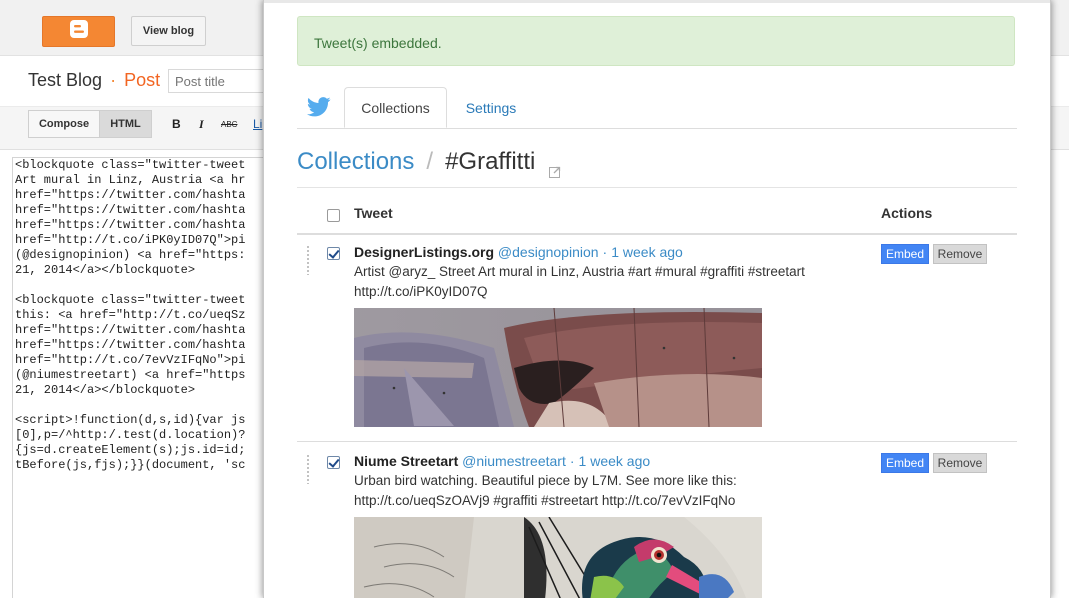 Image resolution: width=1069 pixels, height=598 pixels. What do you see at coordinates (424, 252) in the screenshot?
I see `author-name: DesignerListings.org` at bounding box center [424, 252].